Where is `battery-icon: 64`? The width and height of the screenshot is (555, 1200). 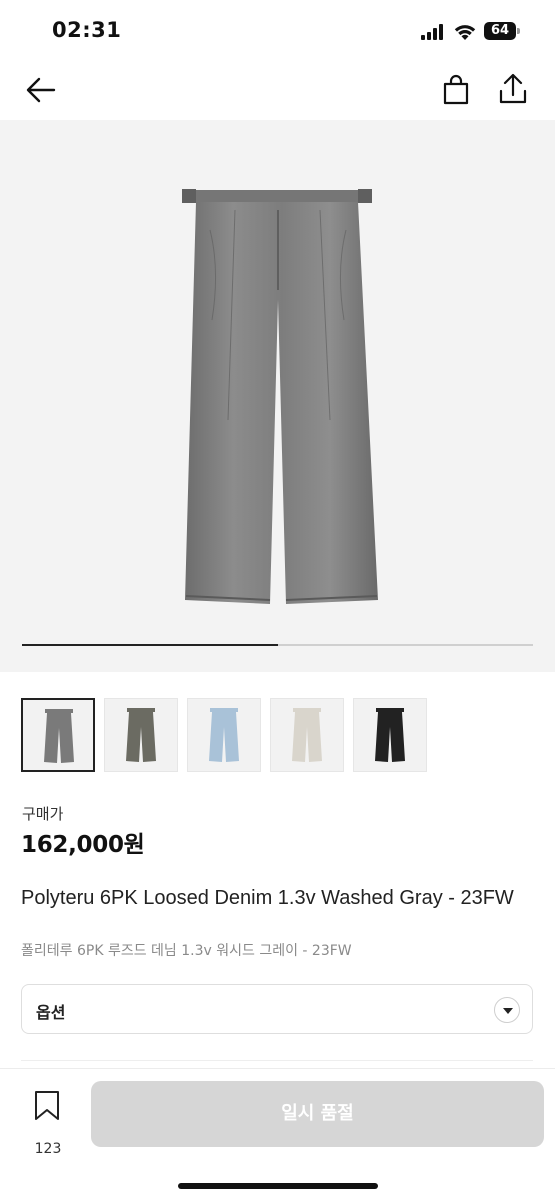 battery-icon: 64 is located at coordinates (502, 31).